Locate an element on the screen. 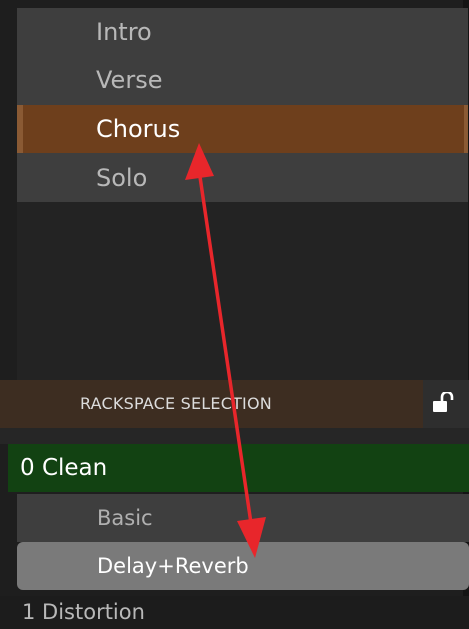 The image size is (469, 629). rackspace-group-distortion: 1 Distortion is located at coordinates (234, 610).